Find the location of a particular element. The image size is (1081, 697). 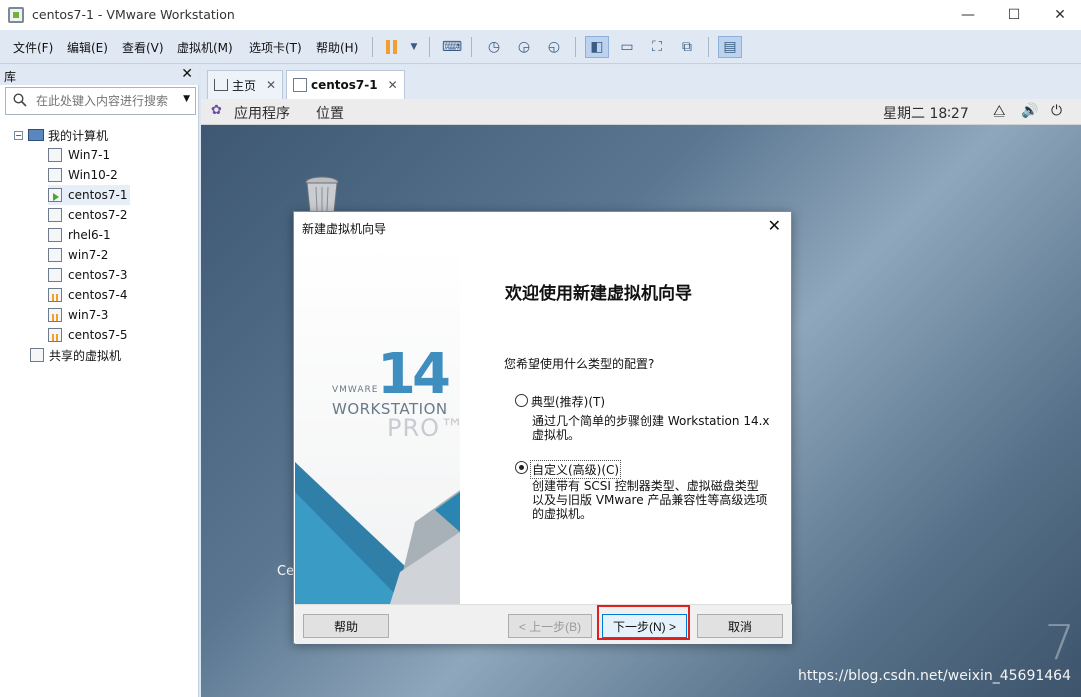

cancel-button: 取消 is located at coordinates (740, 626).